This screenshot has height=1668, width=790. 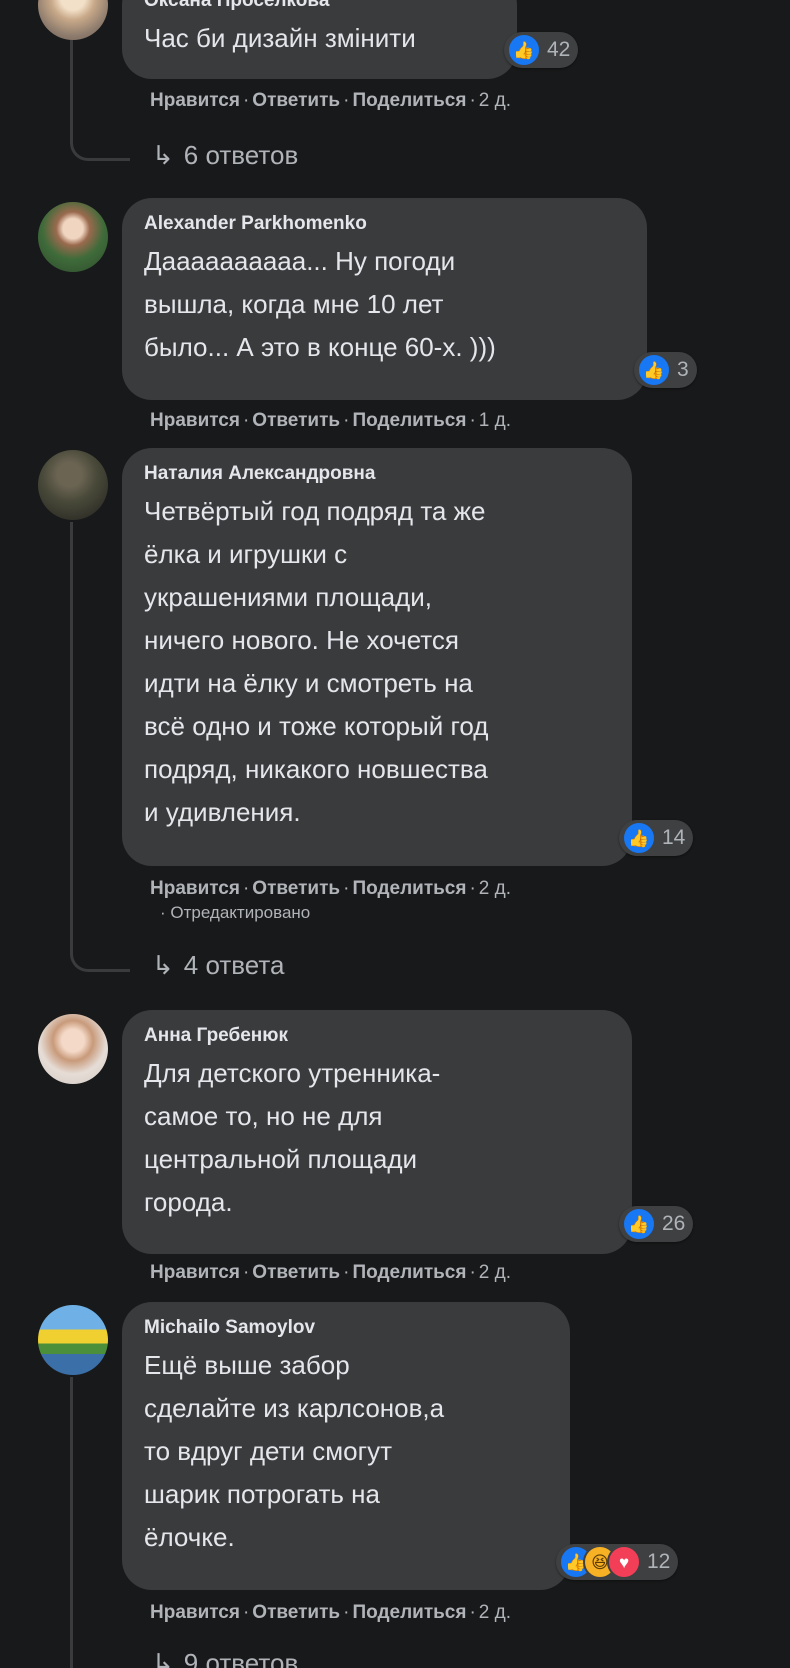 I want to click on comment-author: Наталия Александровна, so click(x=377, y=474).